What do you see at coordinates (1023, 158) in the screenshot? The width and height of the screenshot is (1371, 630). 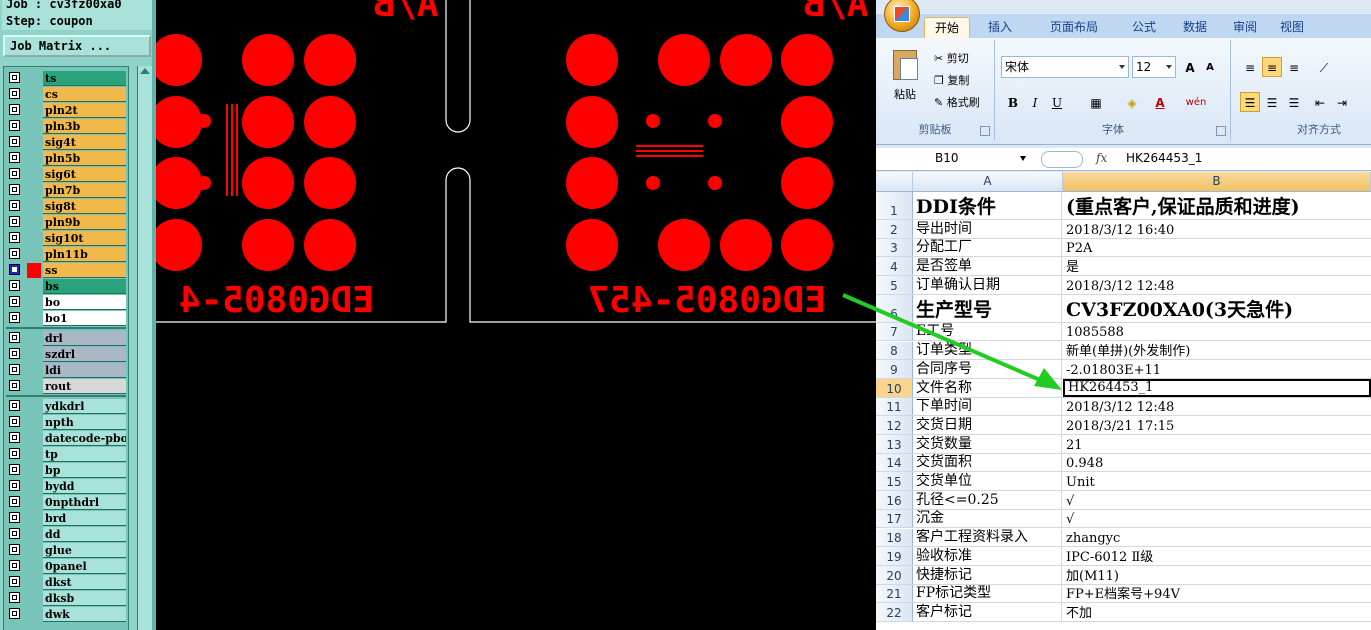 I see `chevron-down-icon` at bounding box center [1023, 158].